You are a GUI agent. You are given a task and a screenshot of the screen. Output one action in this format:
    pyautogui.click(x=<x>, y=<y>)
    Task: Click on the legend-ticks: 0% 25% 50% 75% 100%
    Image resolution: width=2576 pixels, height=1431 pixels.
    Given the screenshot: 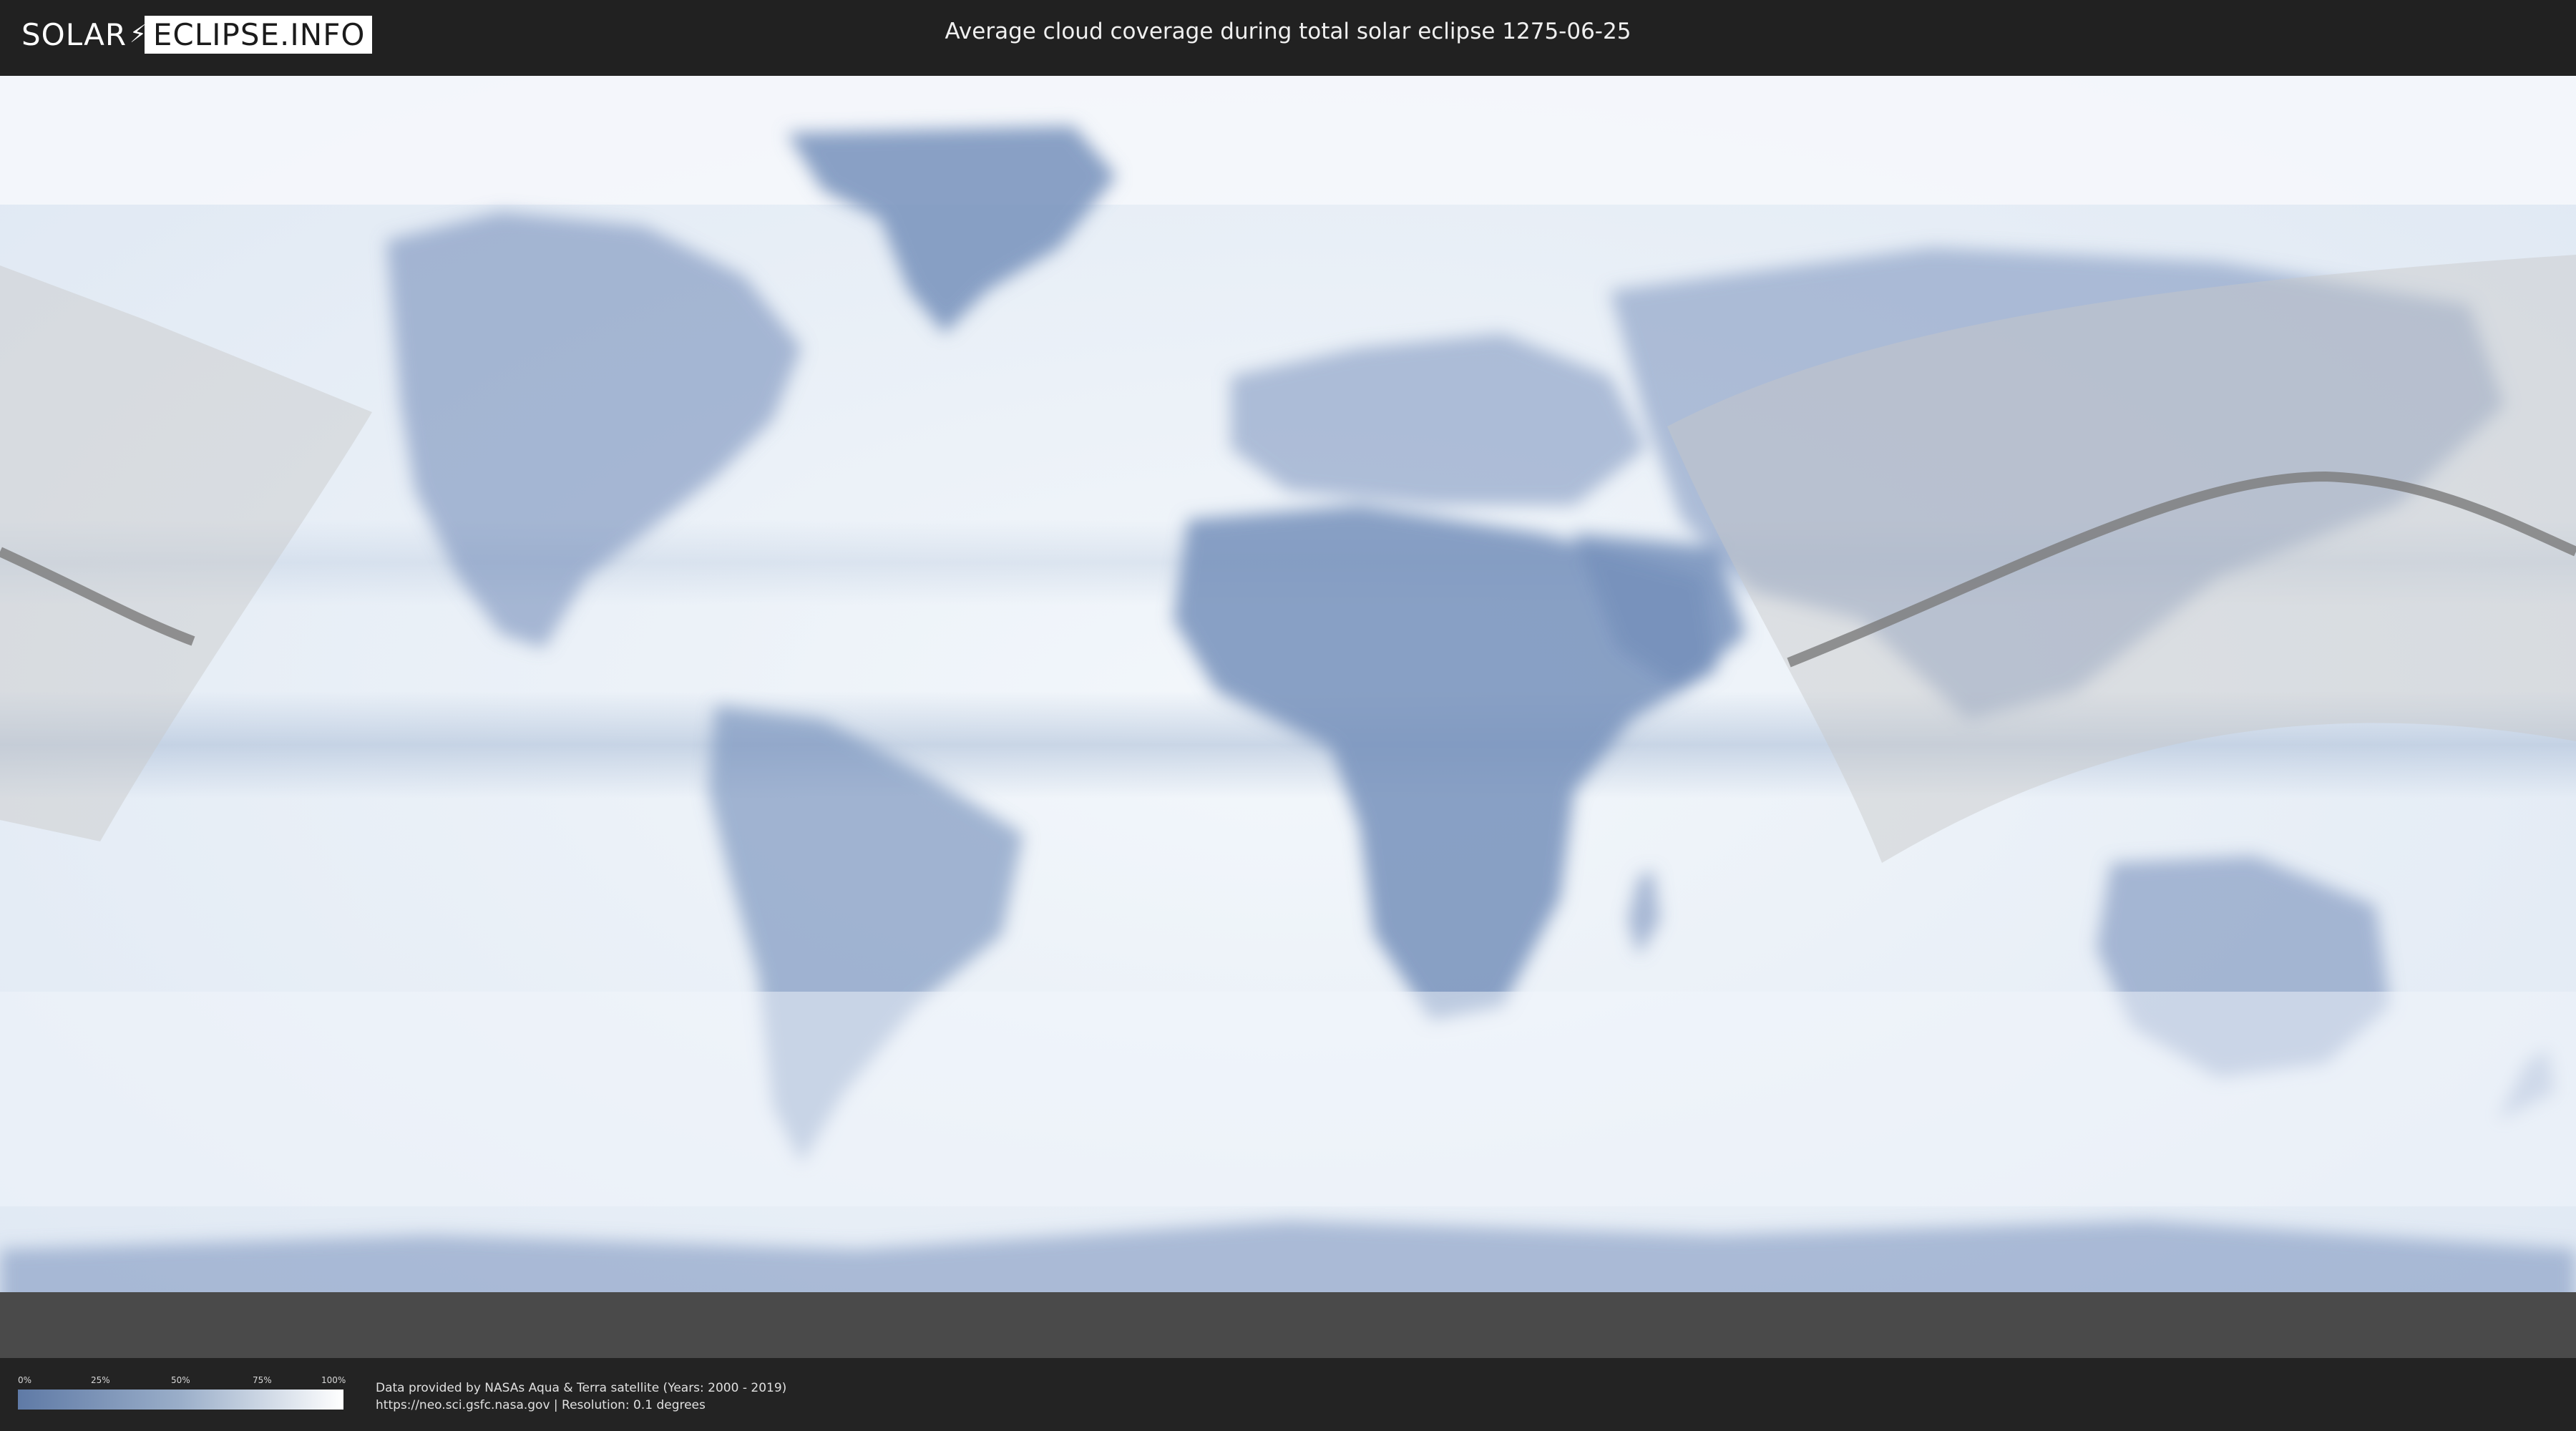 What is the action you would take?
    pyautogui.click(x=182, y=1381)
    